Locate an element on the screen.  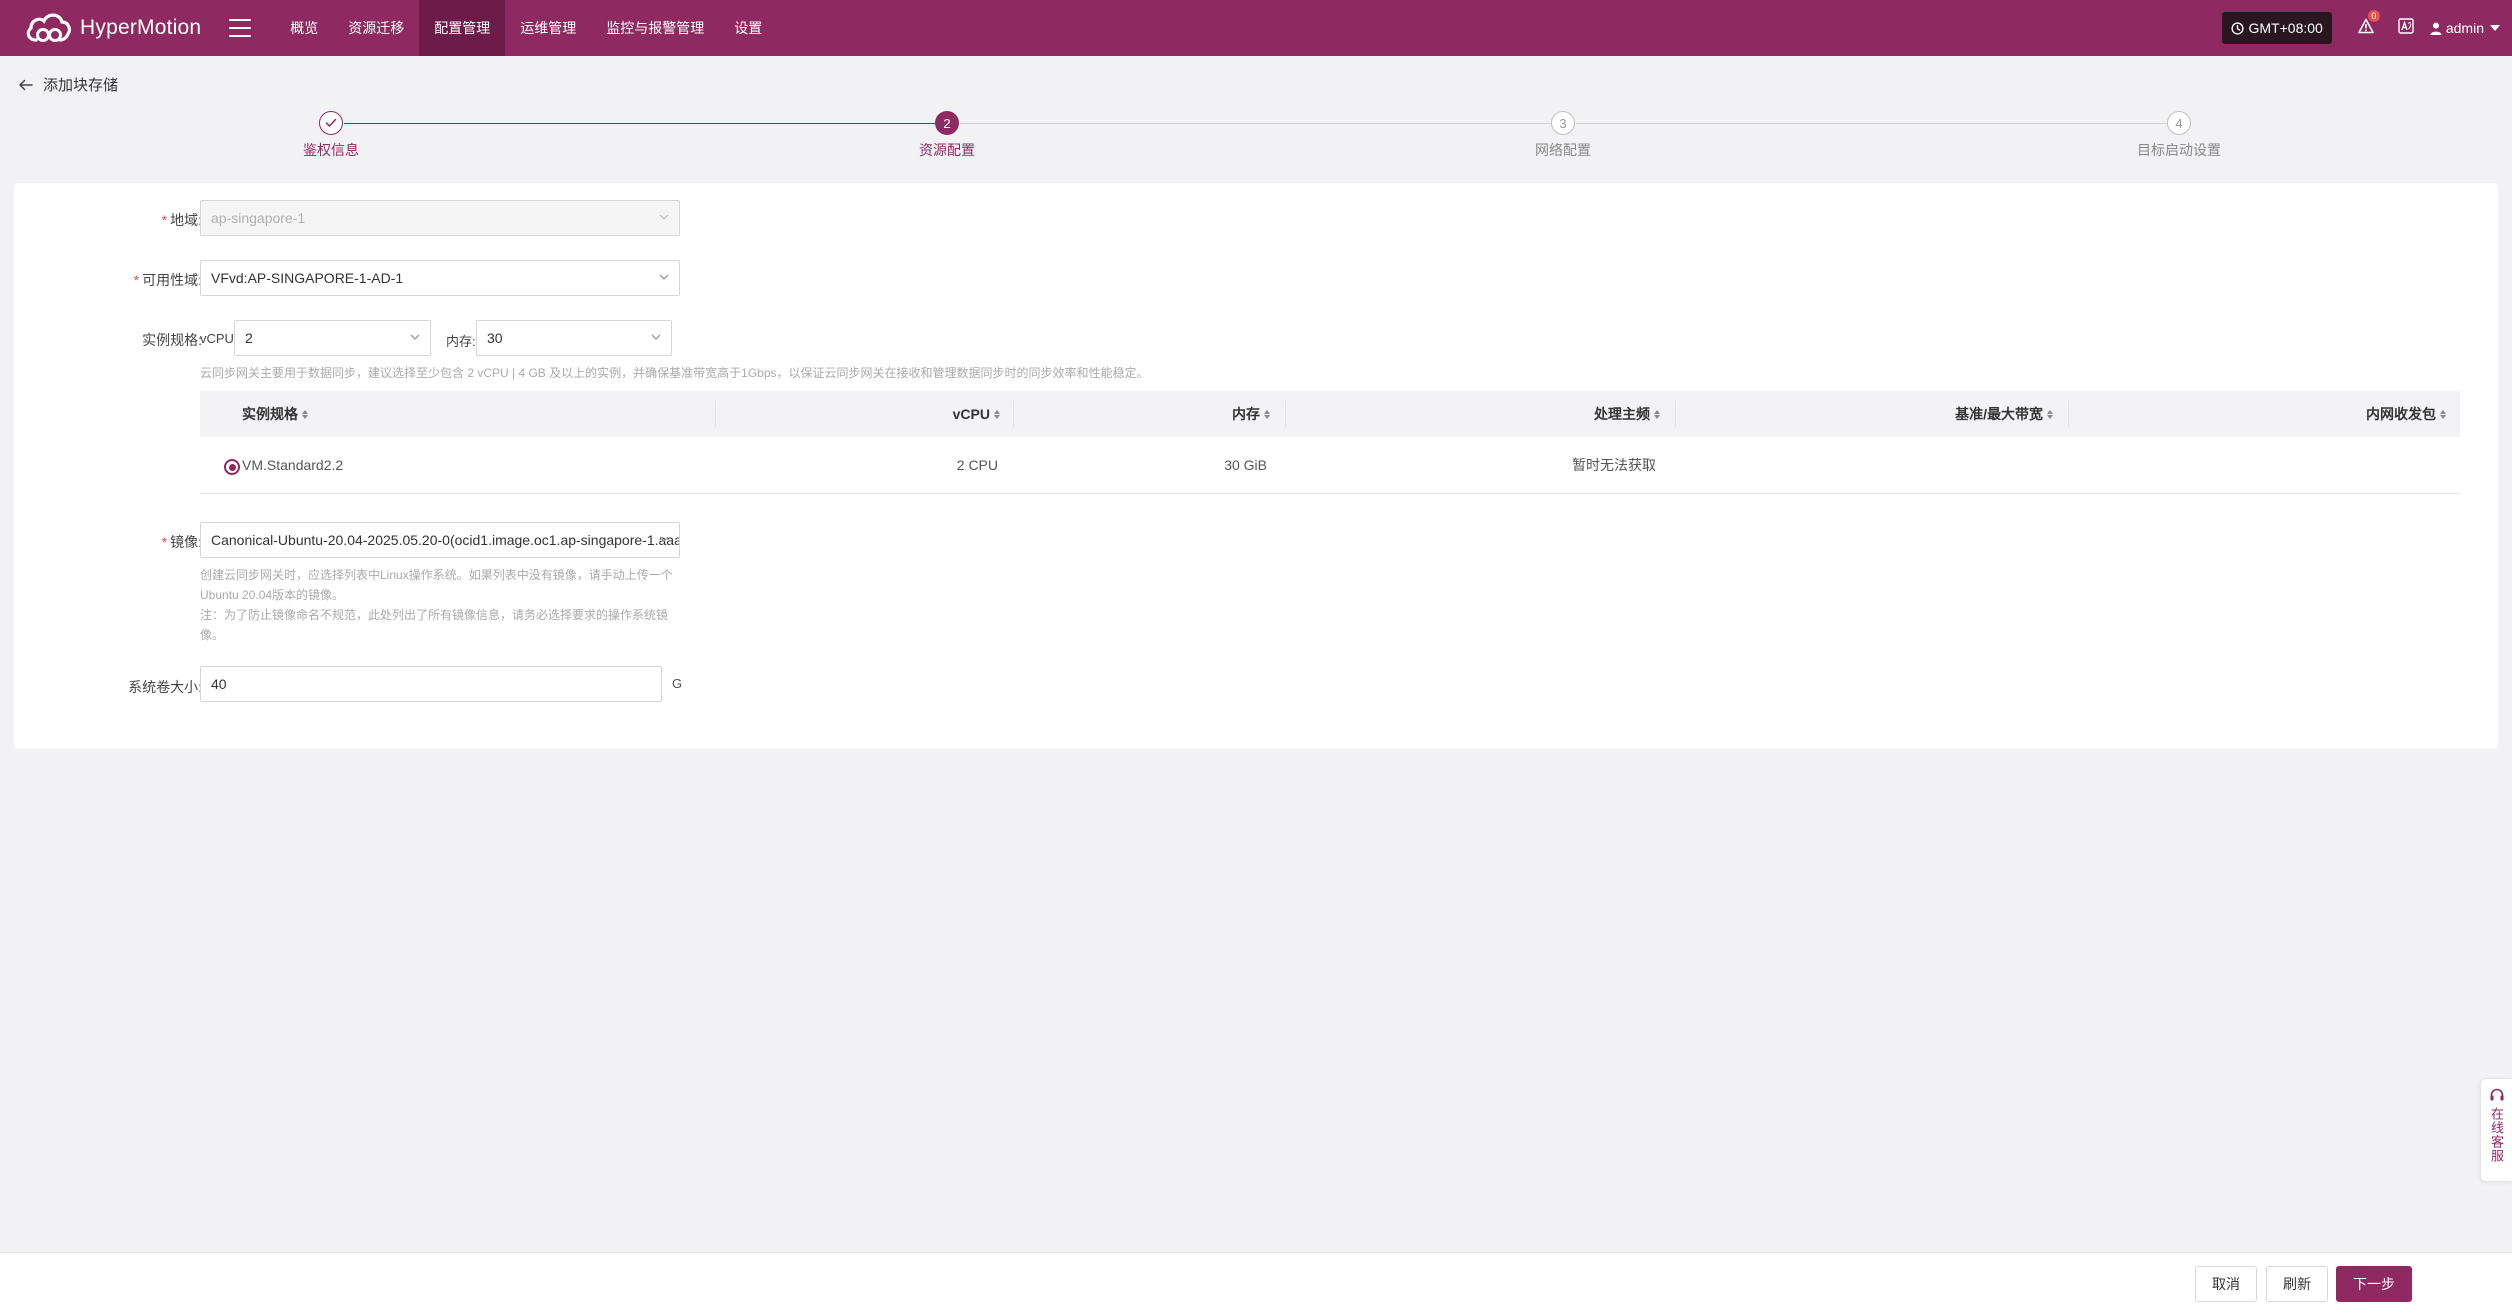
brand-name: HyperMotion is located at coordinates (141, 27).